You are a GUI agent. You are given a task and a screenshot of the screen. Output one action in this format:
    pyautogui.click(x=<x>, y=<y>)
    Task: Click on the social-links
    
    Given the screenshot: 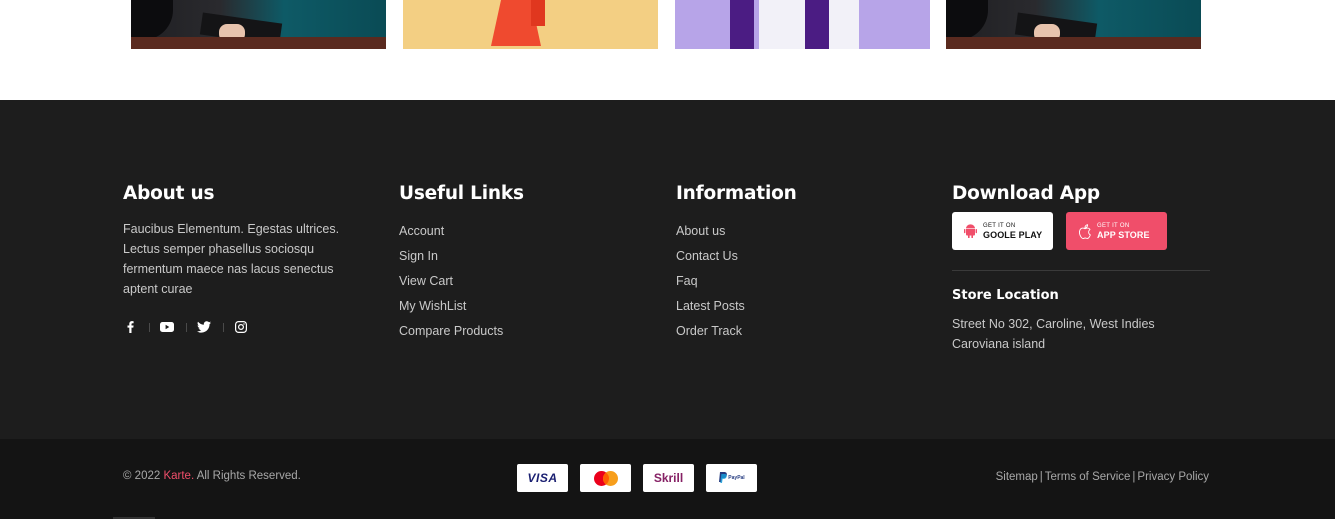 What is the action you would take?
    pyautogui.click(x=243, y=327)
    